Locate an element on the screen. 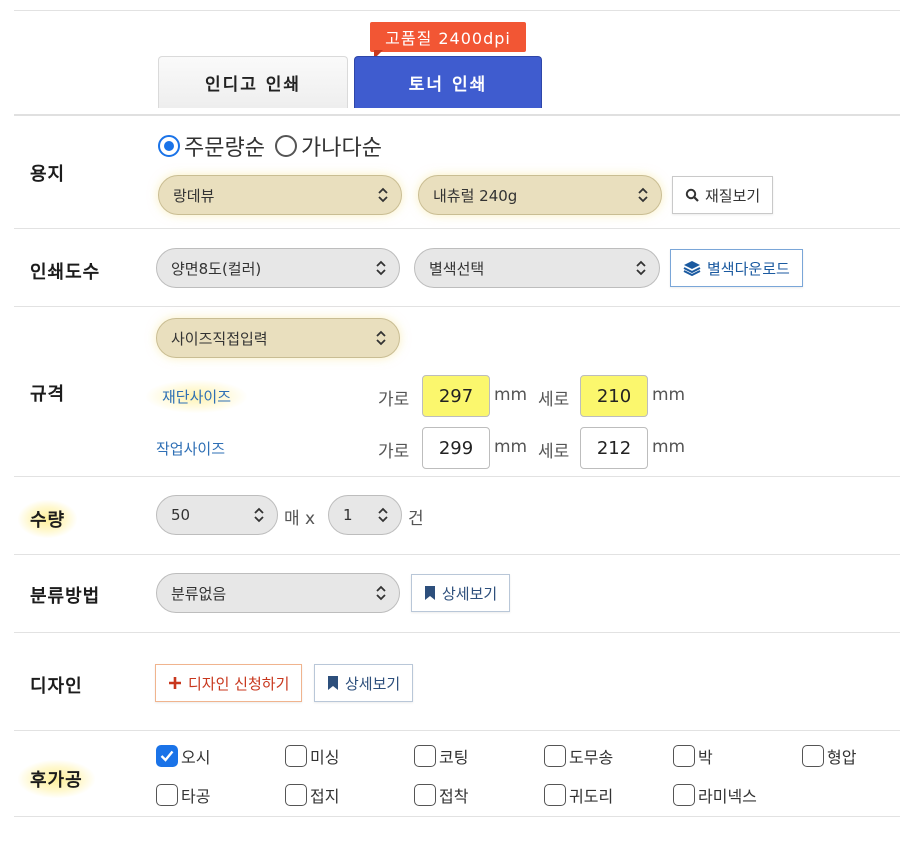 The image size is (900, 844). post-option-osi: 오시 is located at coordinates (183, 756).